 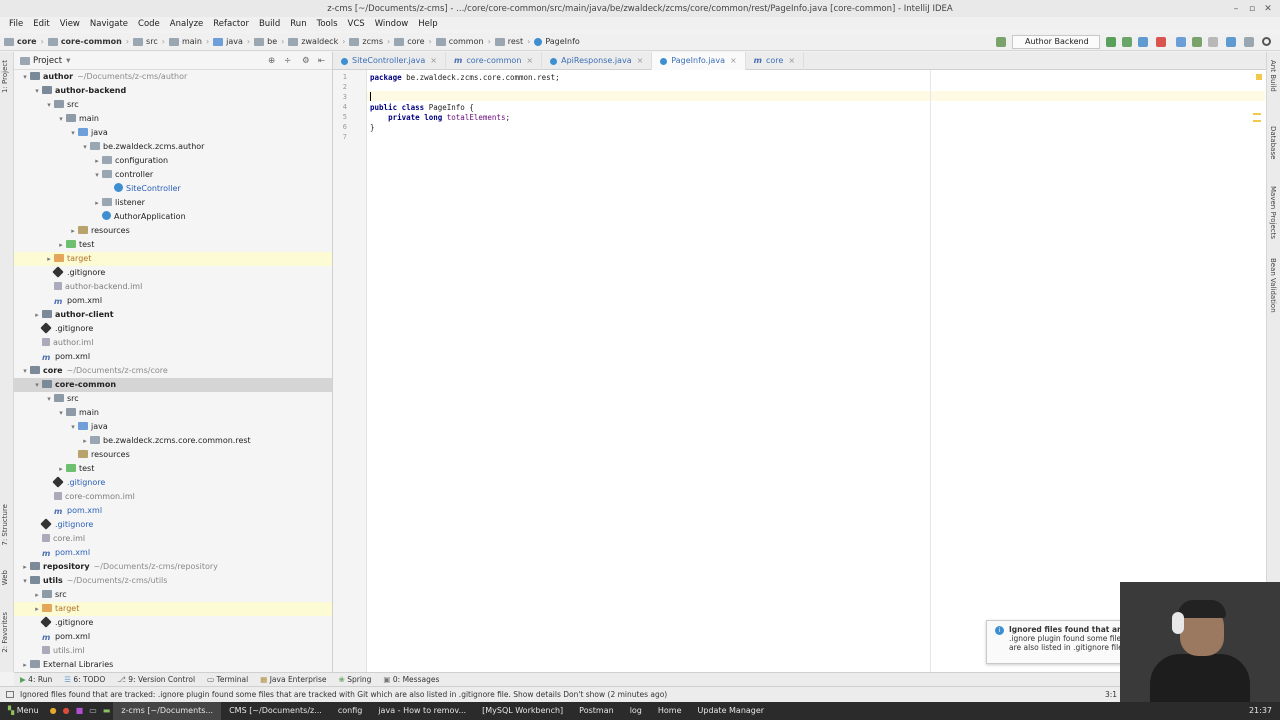 What do you see at coordinates (149, 24) in the screenshot?
I see `menu-code: Code` at bounding box center [149, 24].